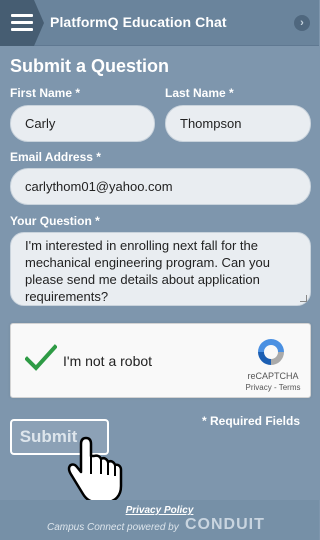  What do you see at coordinates (225, 524) in the screenshot?
I see `conduit-logo: CONDUIT` at bounding box center [225, 524].